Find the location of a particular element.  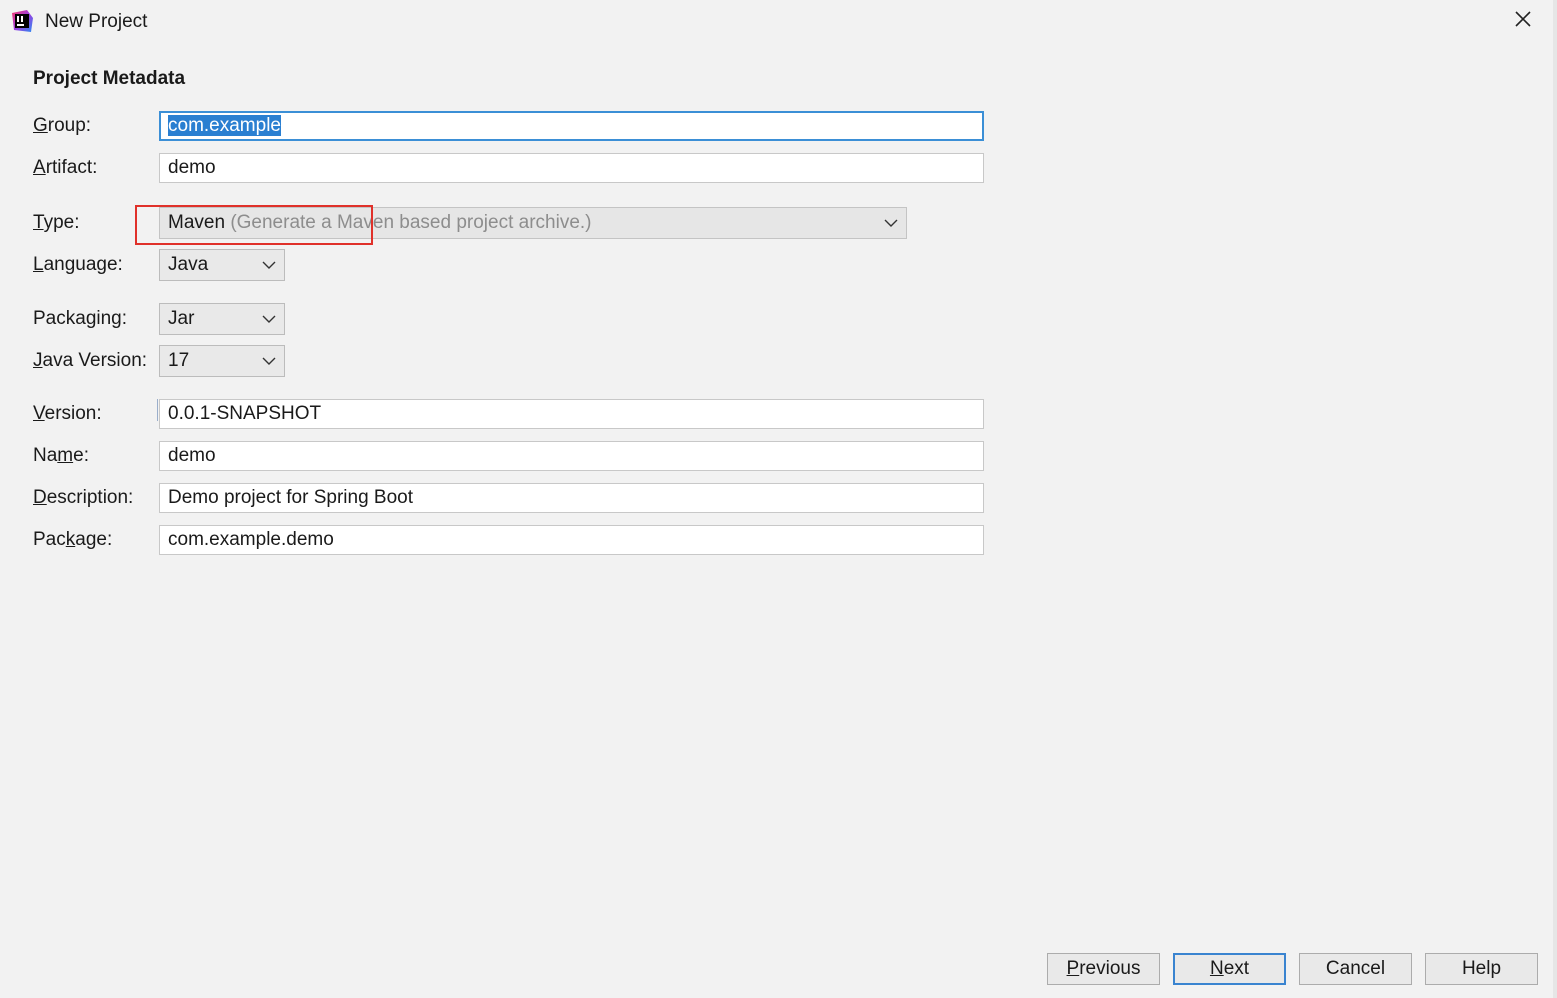

previous-button: Previous is located at coordinates (1103, 969).